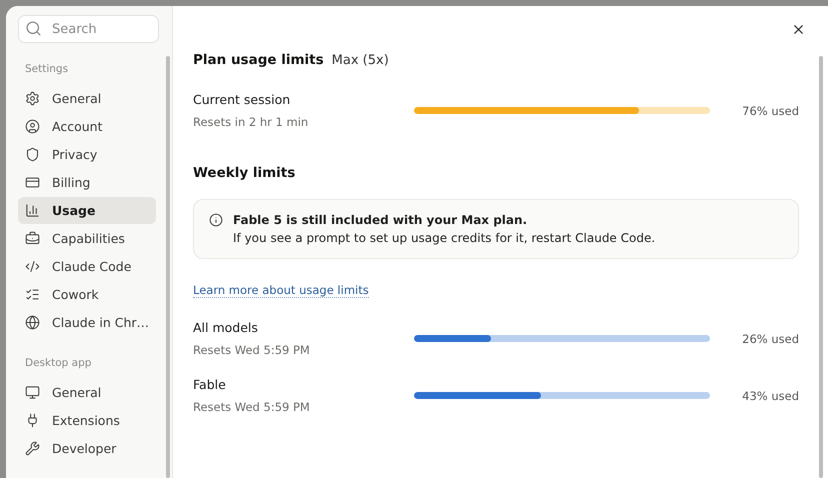 Image resolution: width=828 pixels, height=478 pixels. What do you see at coordinates (251, 122) in the screenshot?
I see `reset-time: Resets in 2 hr 1 min` at bounding box center [251, 122].